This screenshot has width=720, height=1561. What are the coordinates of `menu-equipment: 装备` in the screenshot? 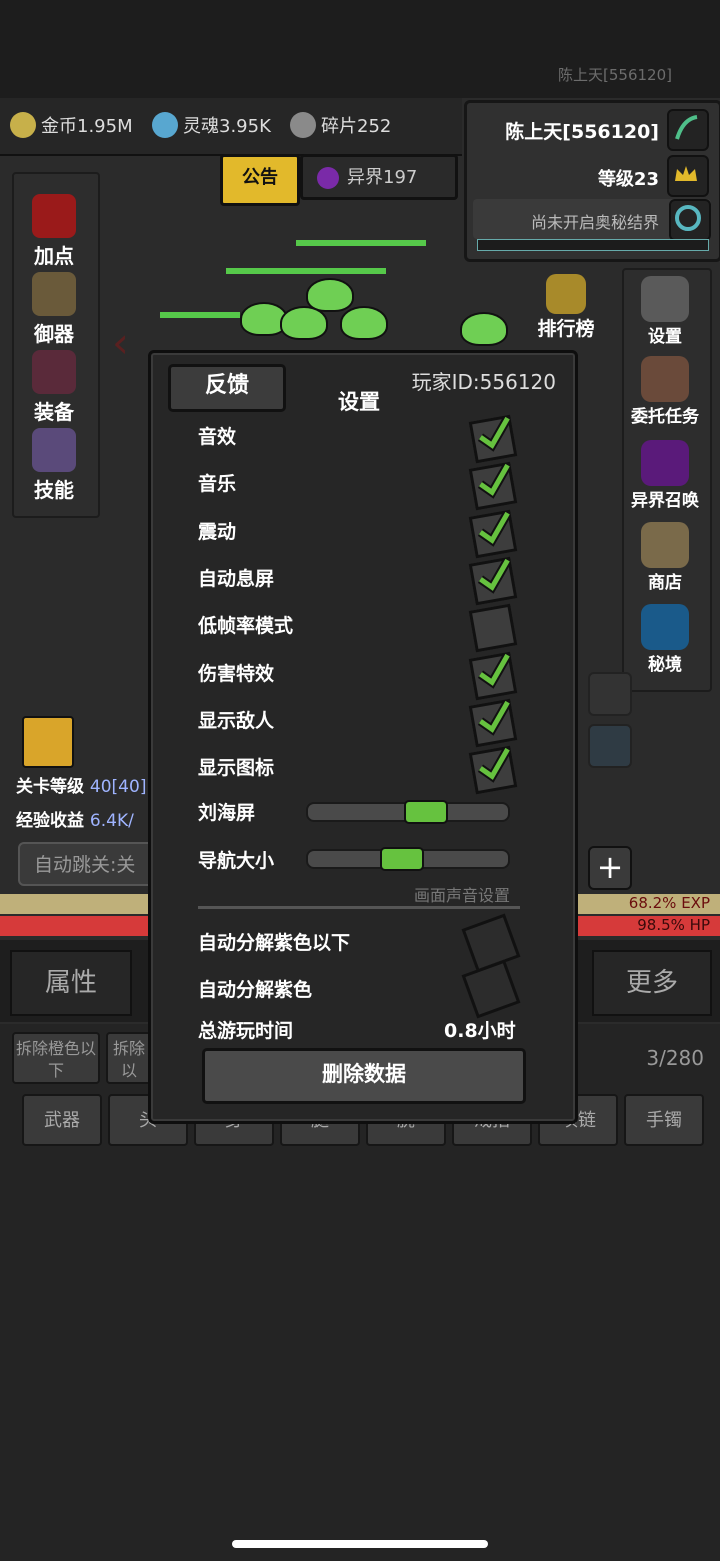 It's located at (54, 387).